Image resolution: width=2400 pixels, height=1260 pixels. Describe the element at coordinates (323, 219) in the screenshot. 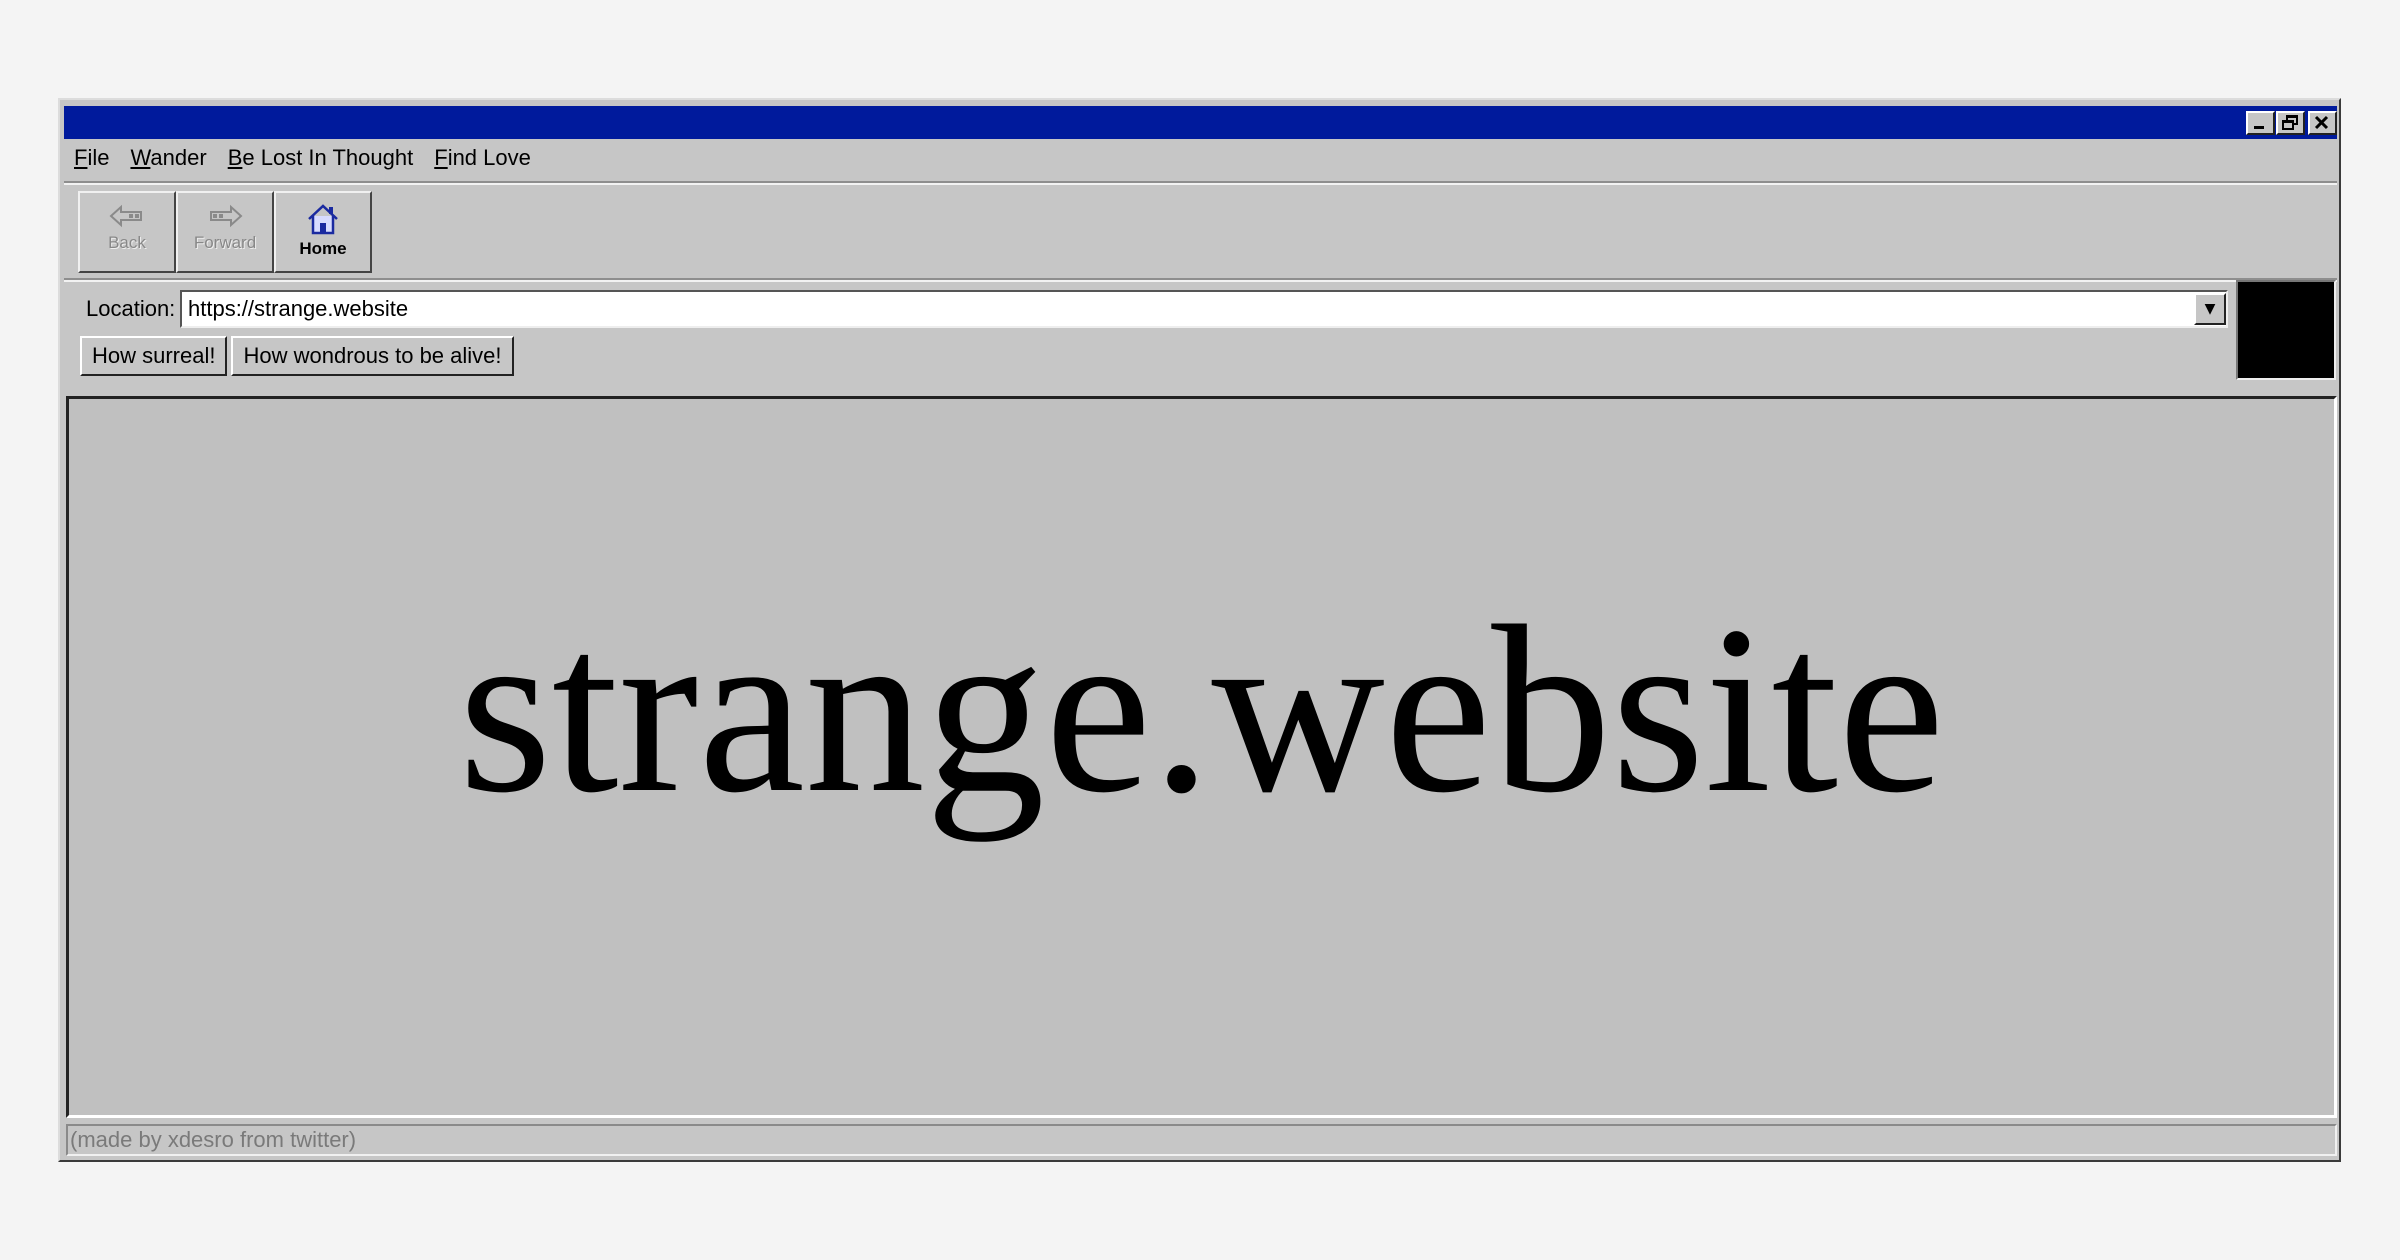

I see `home-icon` at that location.